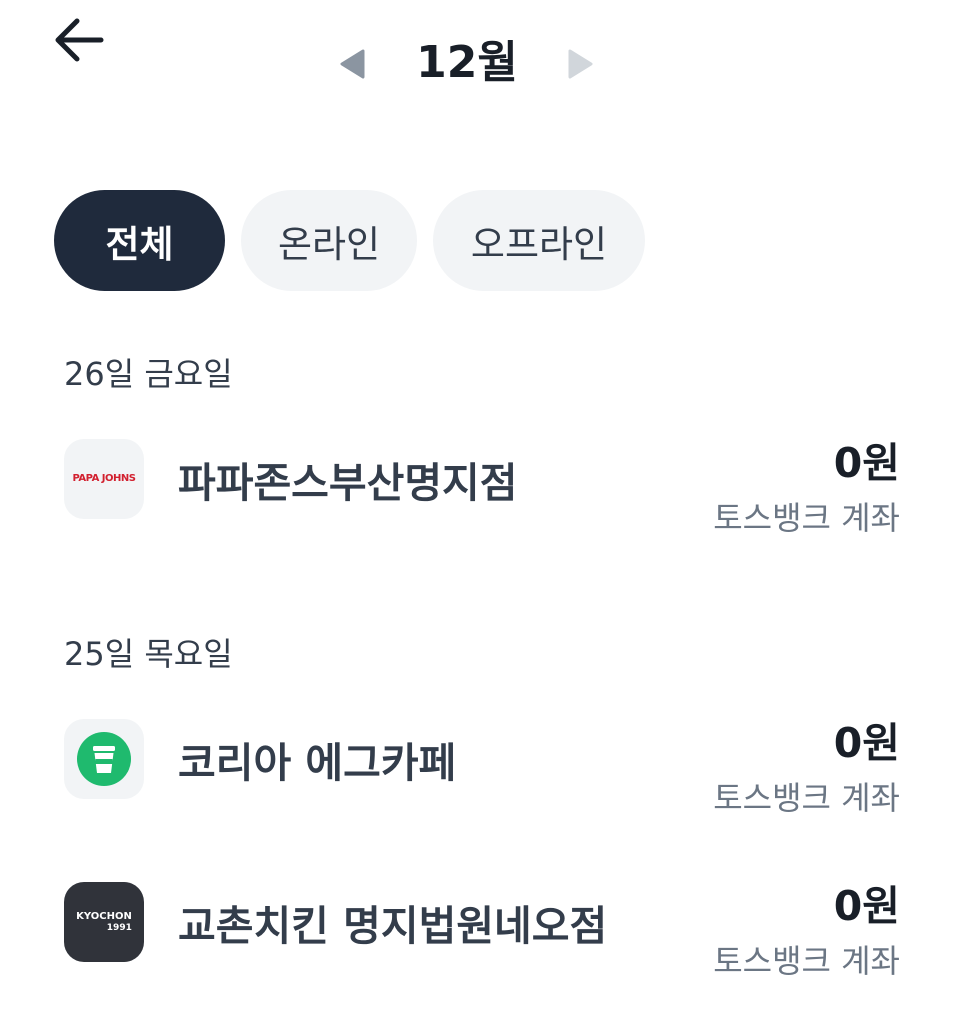 Image resolution: width=966 pixels, height=1023 pixels. What do you see at coordinates (348, 483) in the screenshot?
I see `merchant-name: 파파존스부산명지점` at bounding box center [348, 483].